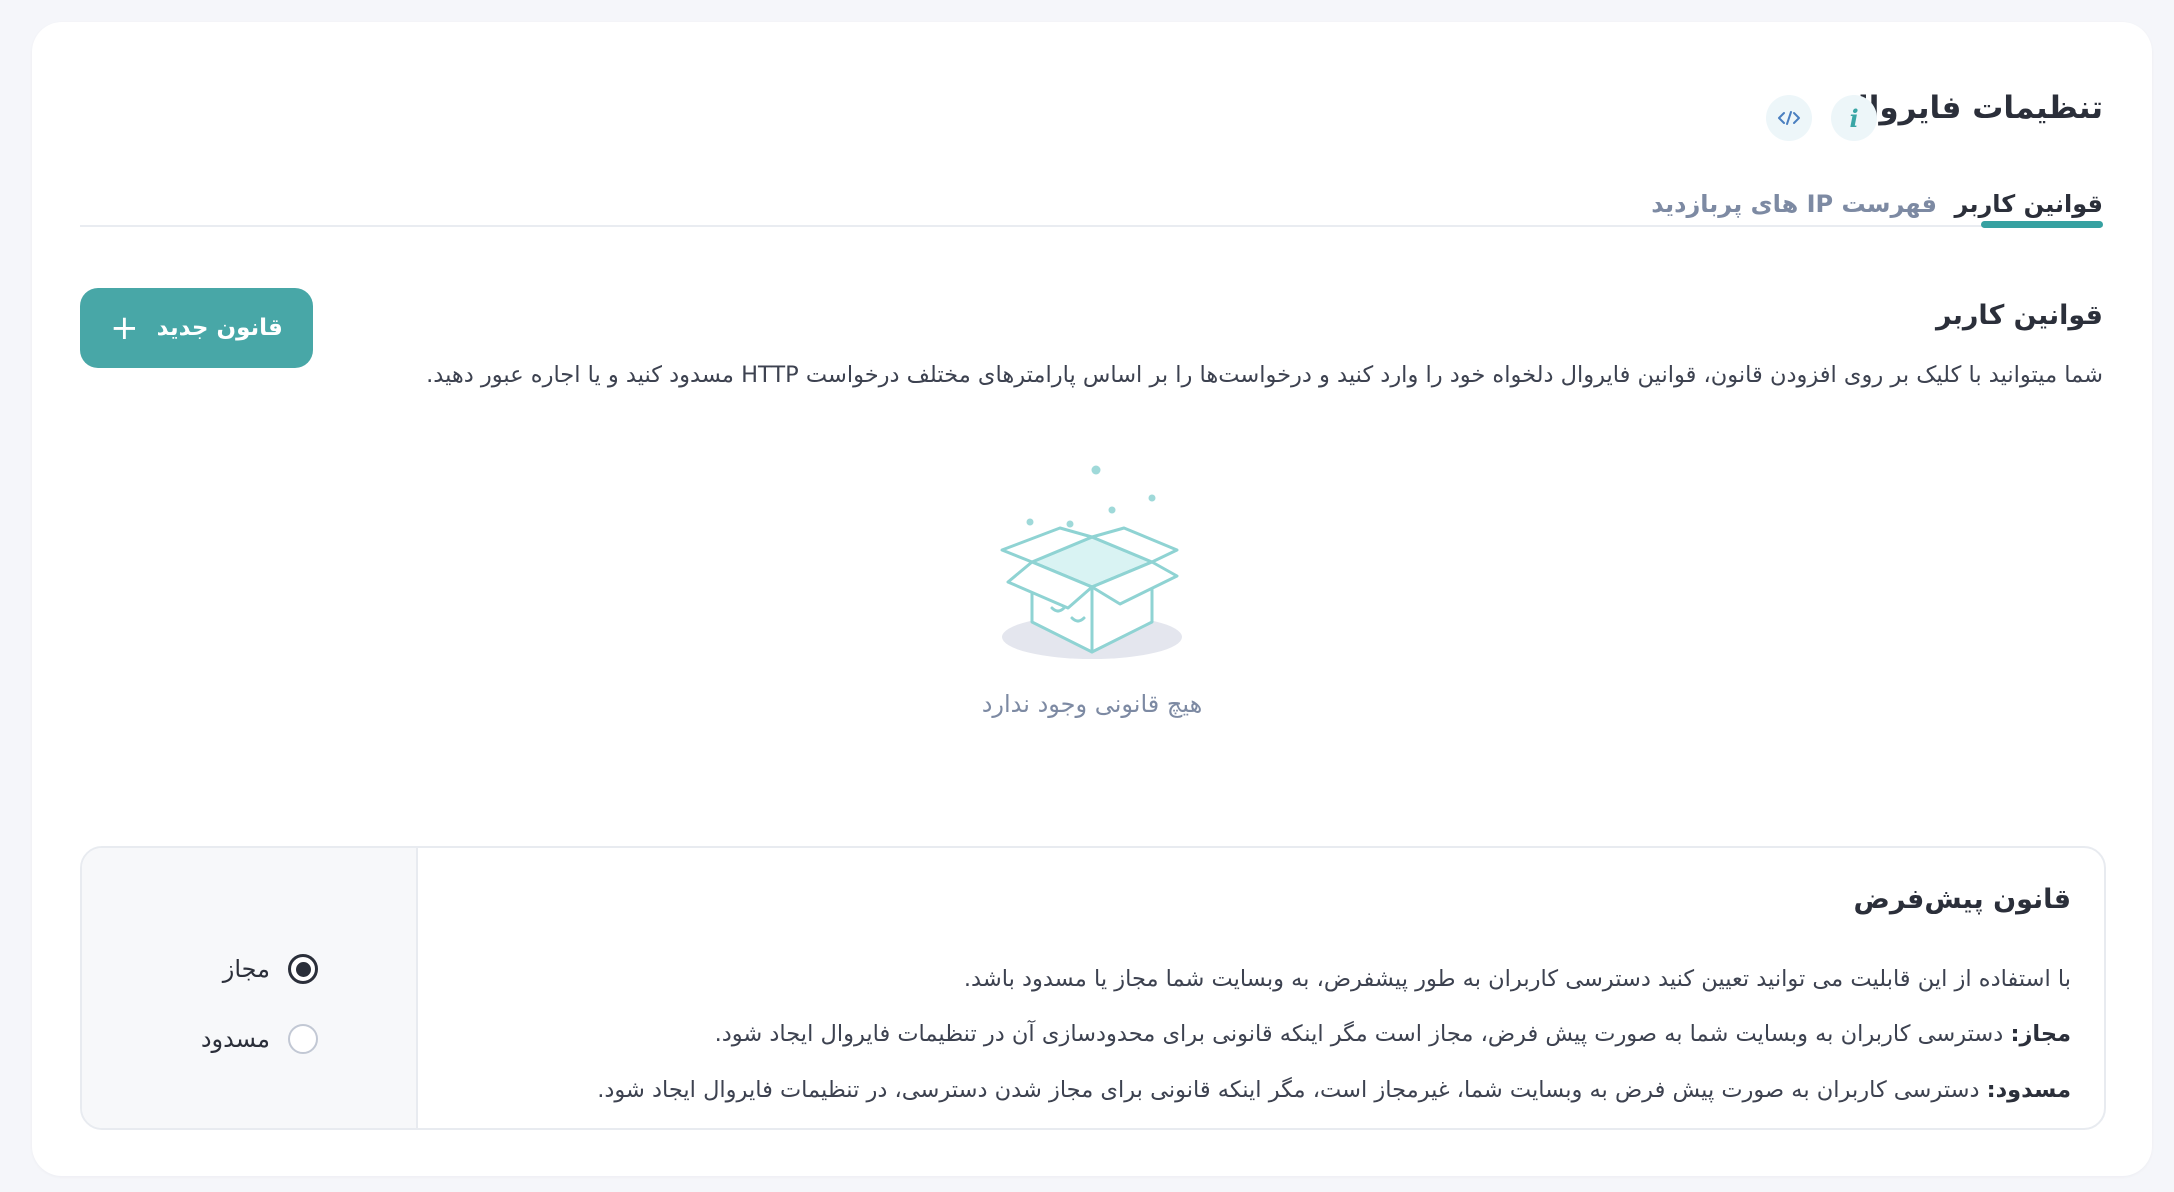 Image resolution: width=2174 pixels, height=1192 pixels. What do you see at coordinates (219, 328) in the screenshot?
I see `new-rule-button-label: قانون جدید` at bounding box center [219, 328].